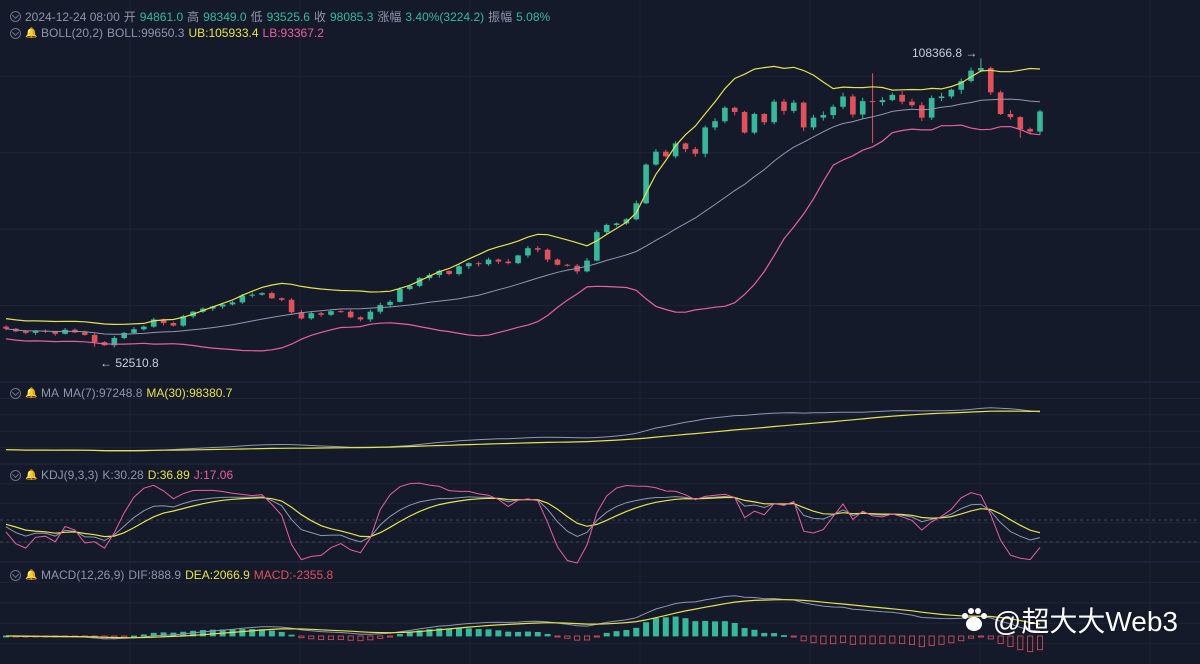  I want to click on high-annotation: 108366.8 →, so click(946, 53).